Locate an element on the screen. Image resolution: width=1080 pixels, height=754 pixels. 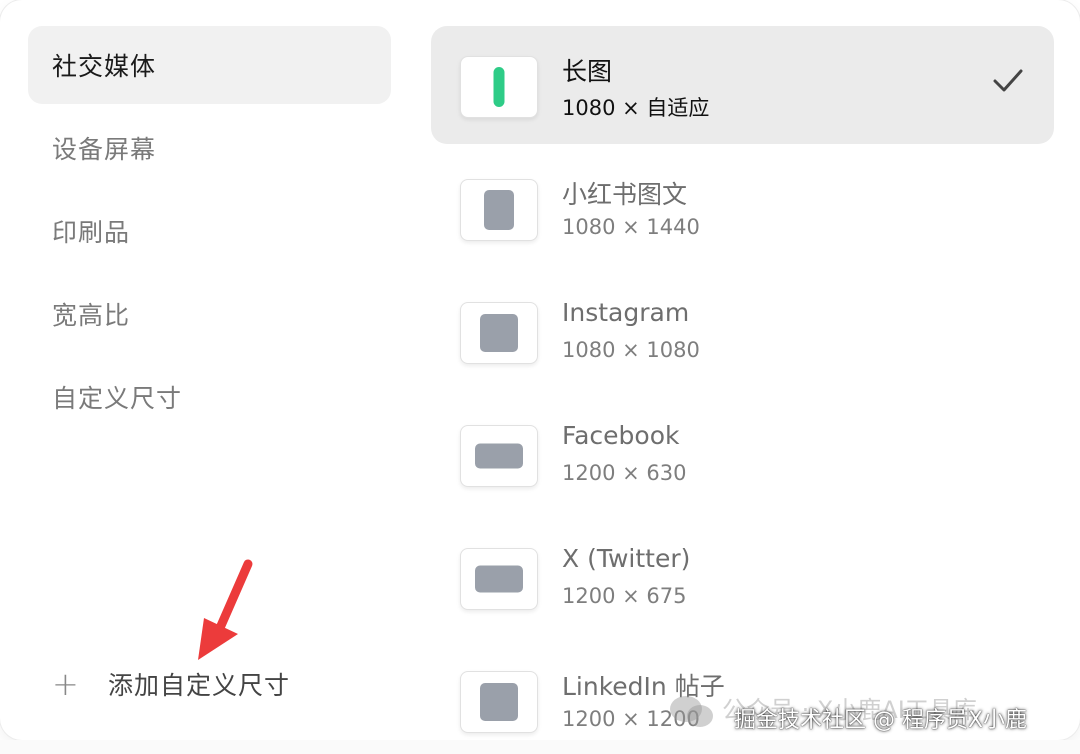
watermark: 公众号 · X小鹿AI工具库 掘金技术社区 @ 程序员X小鹿 is located at coordinates (868, 711).